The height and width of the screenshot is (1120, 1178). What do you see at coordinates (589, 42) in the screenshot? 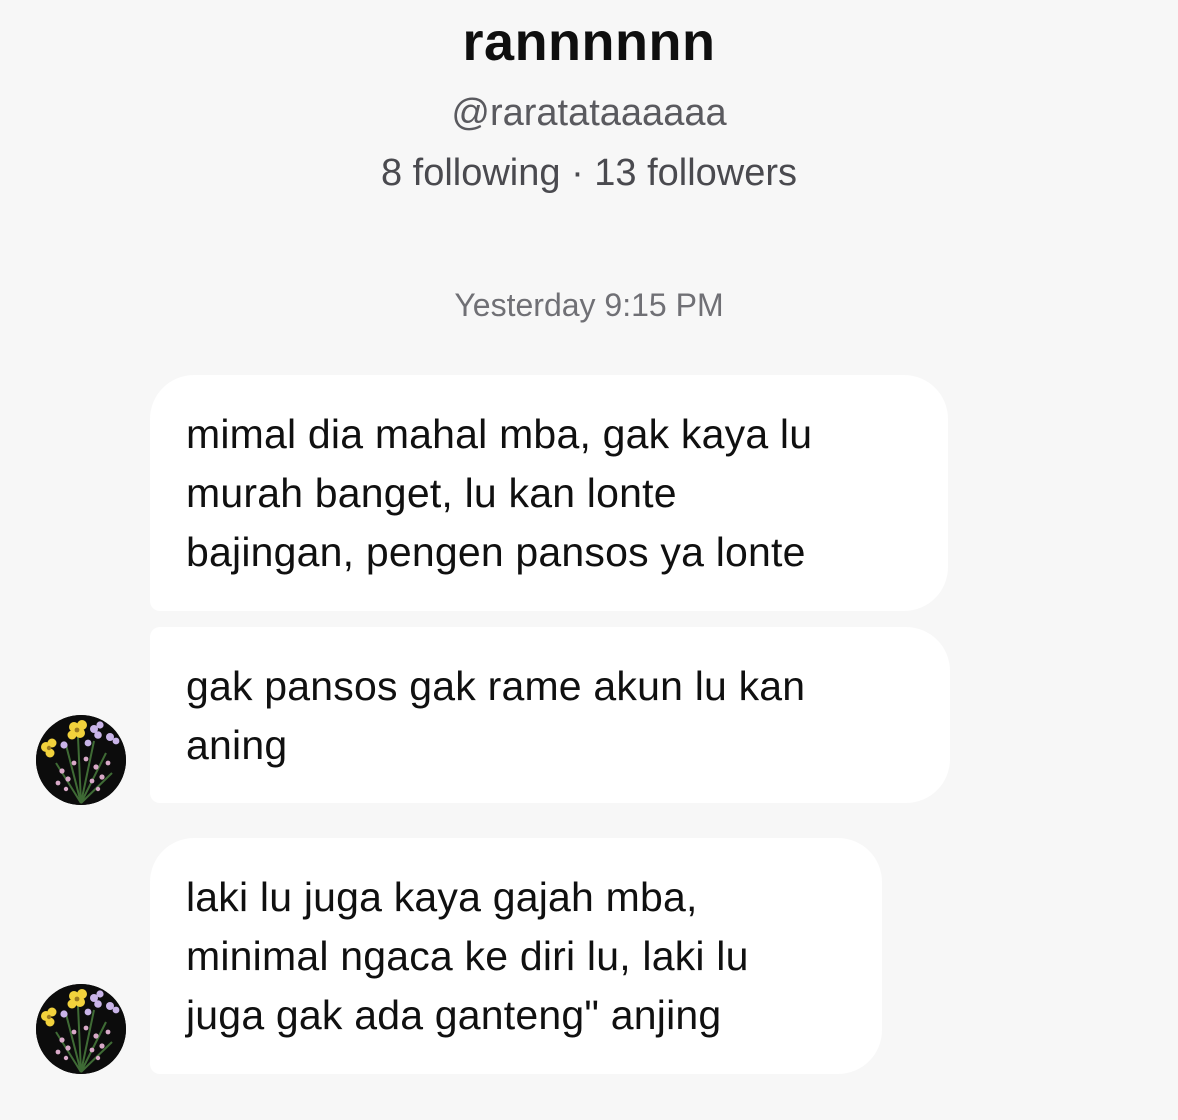
I see `profile-display-name: rannnnnn` at bounding box center [589, 42].